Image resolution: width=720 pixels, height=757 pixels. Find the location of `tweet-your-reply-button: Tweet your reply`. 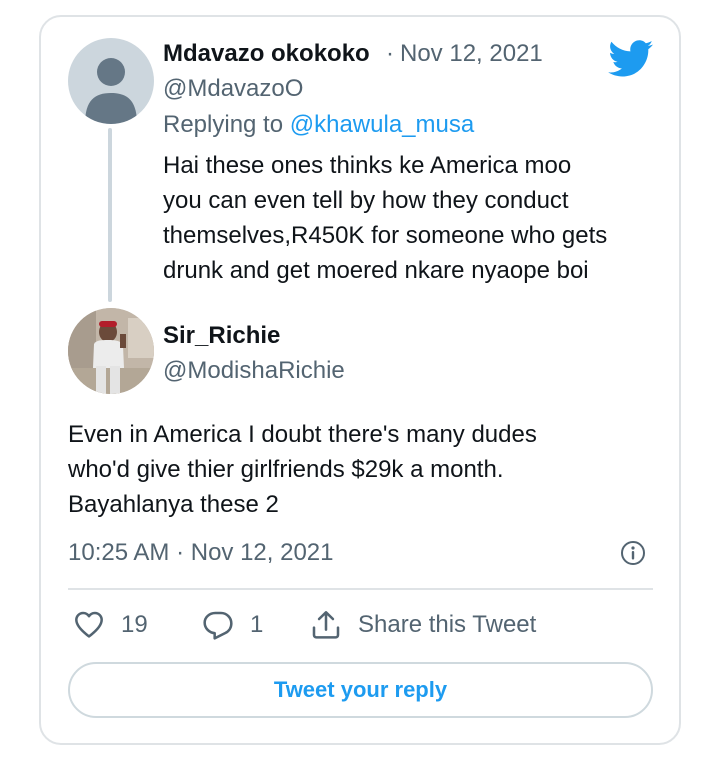

tweet-your-reply-button: Tweet your reply is located at coordinates (360, 690).